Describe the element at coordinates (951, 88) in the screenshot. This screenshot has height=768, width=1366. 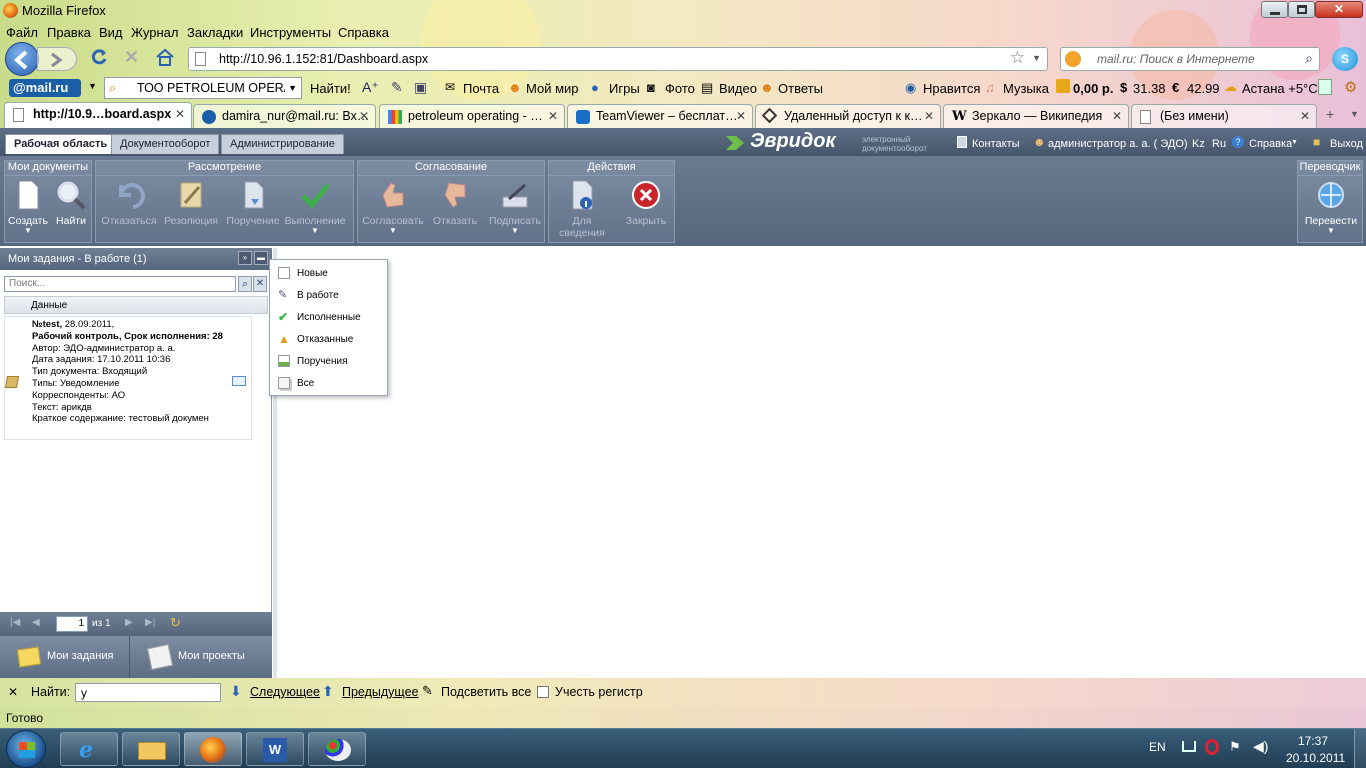
I see `mailru-like-link: Нравится` at that location.